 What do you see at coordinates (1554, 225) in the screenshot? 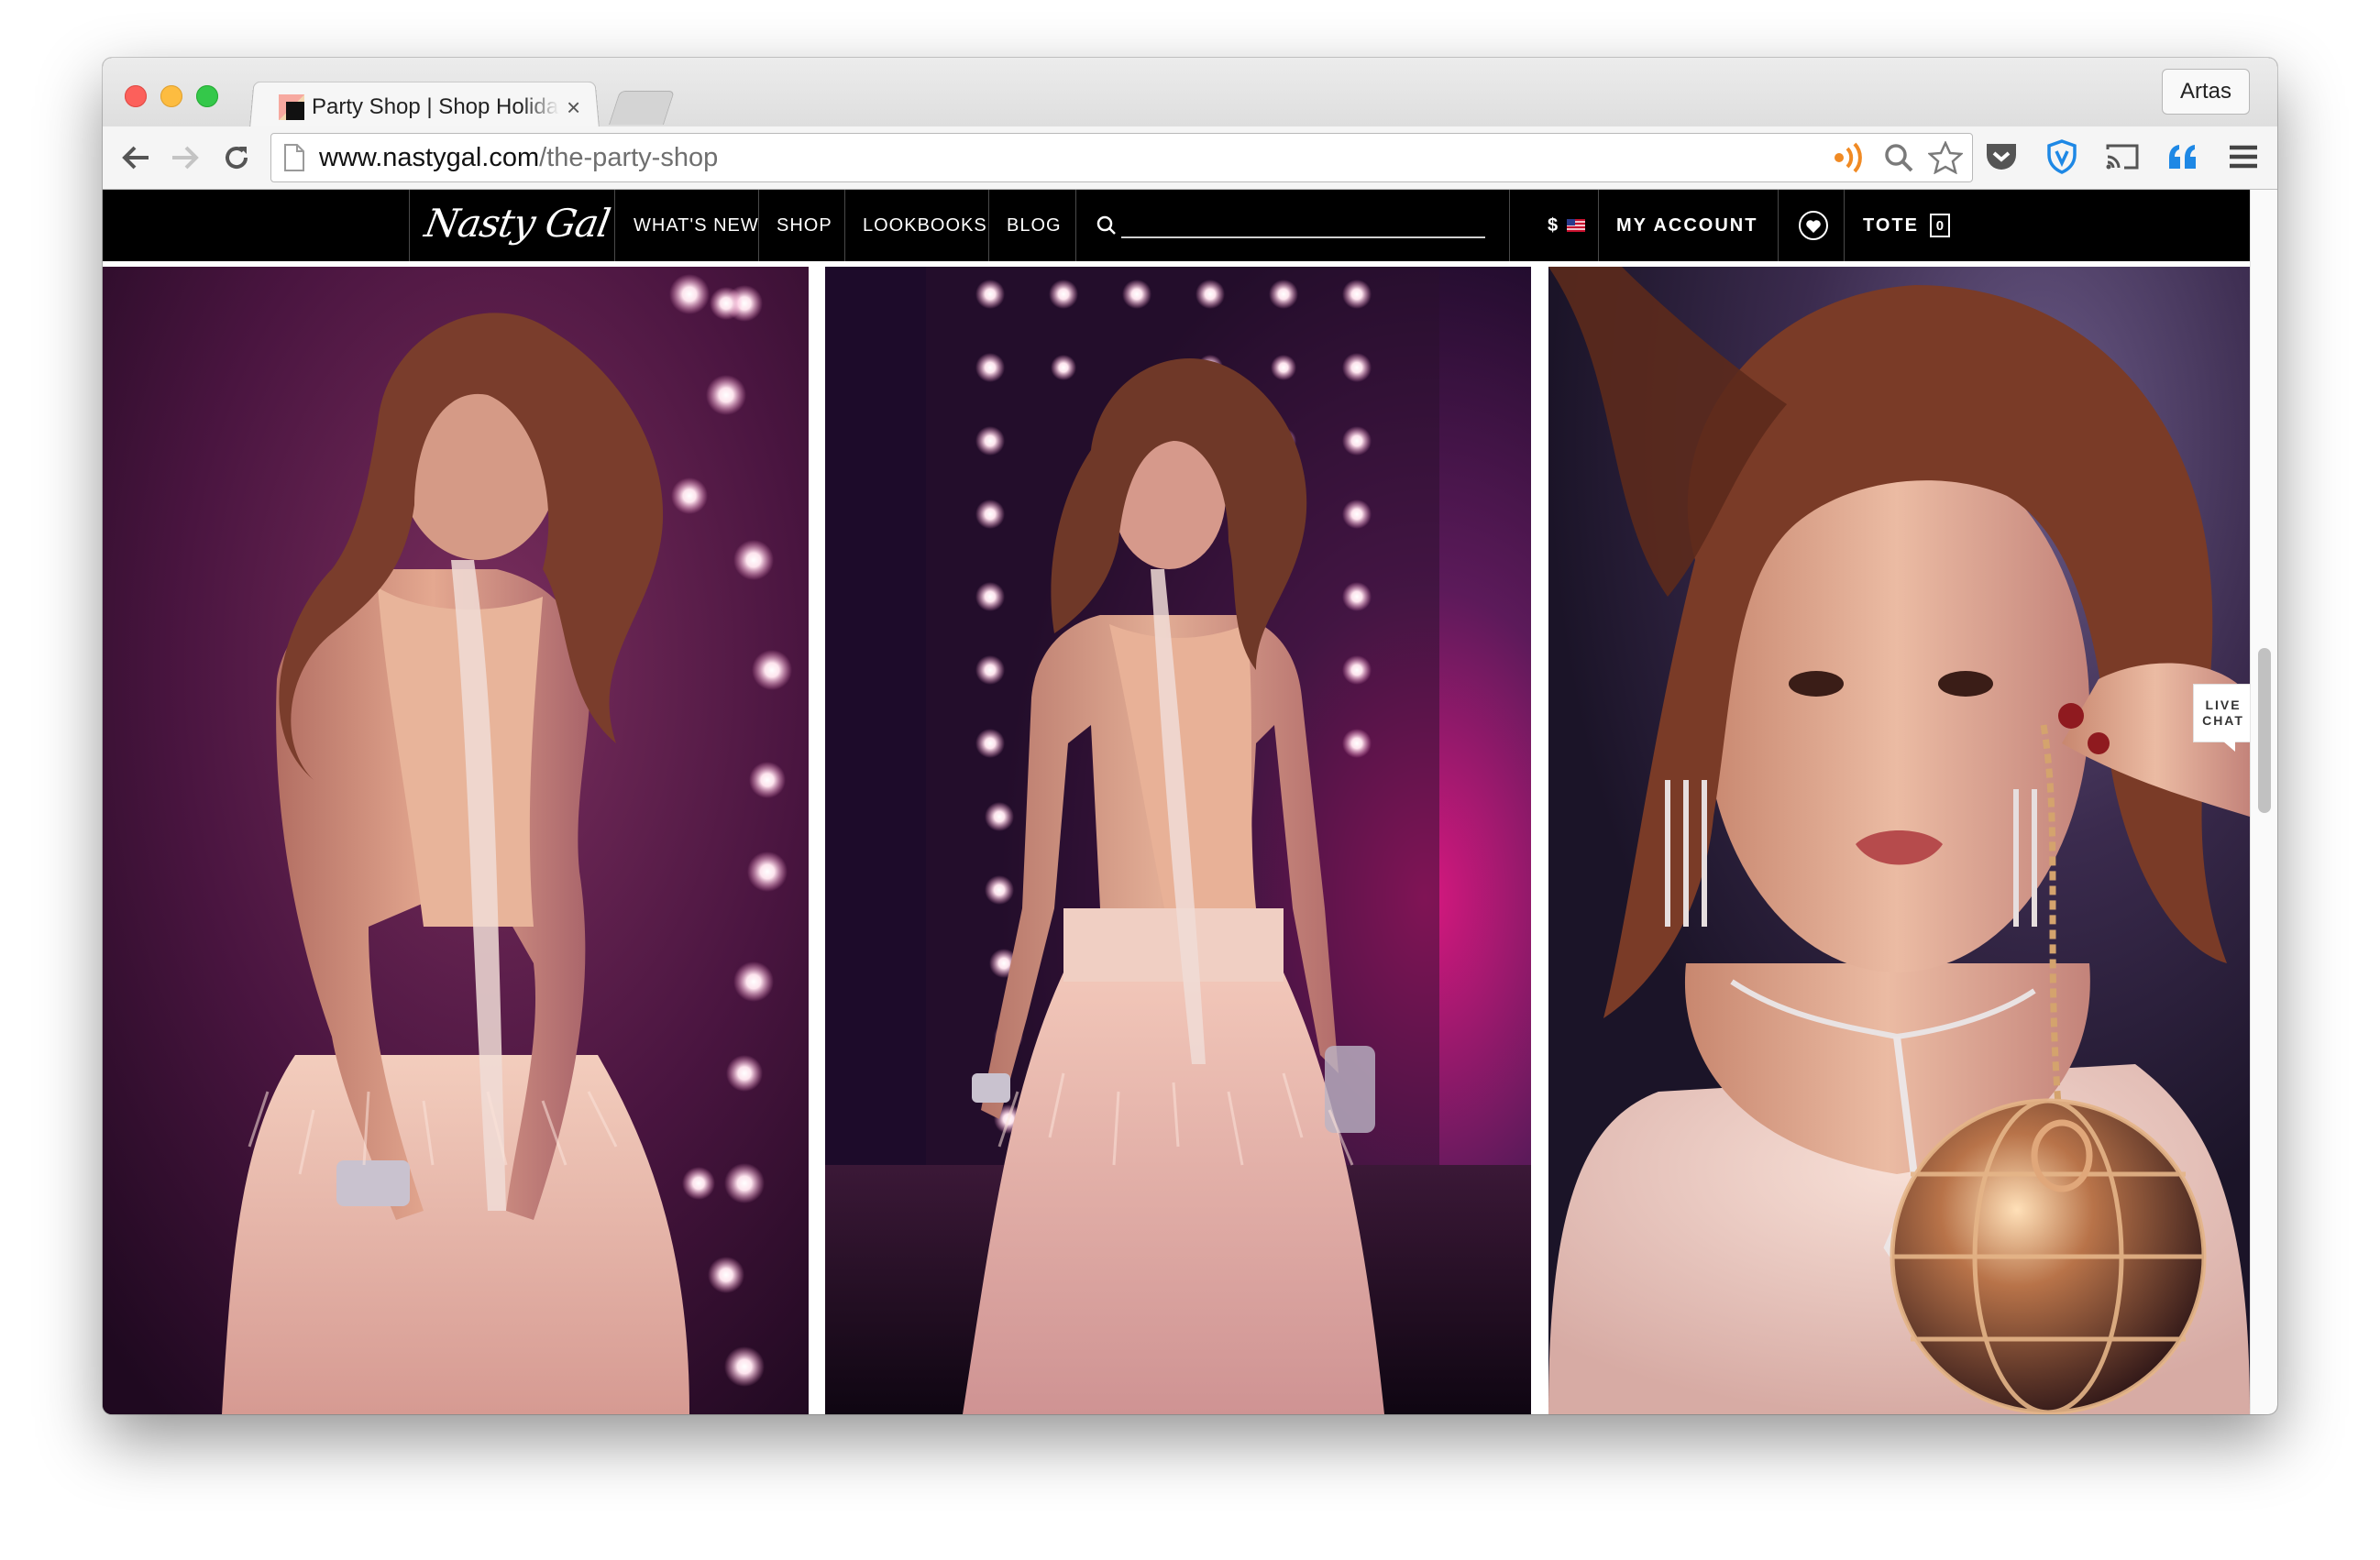
I see `currency-symbol: $` at bounding box center [1554, 225].